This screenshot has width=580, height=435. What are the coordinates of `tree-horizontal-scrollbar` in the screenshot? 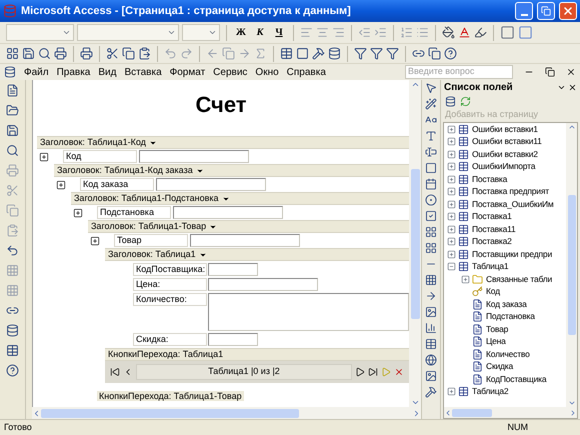 It's located at (510, 412).